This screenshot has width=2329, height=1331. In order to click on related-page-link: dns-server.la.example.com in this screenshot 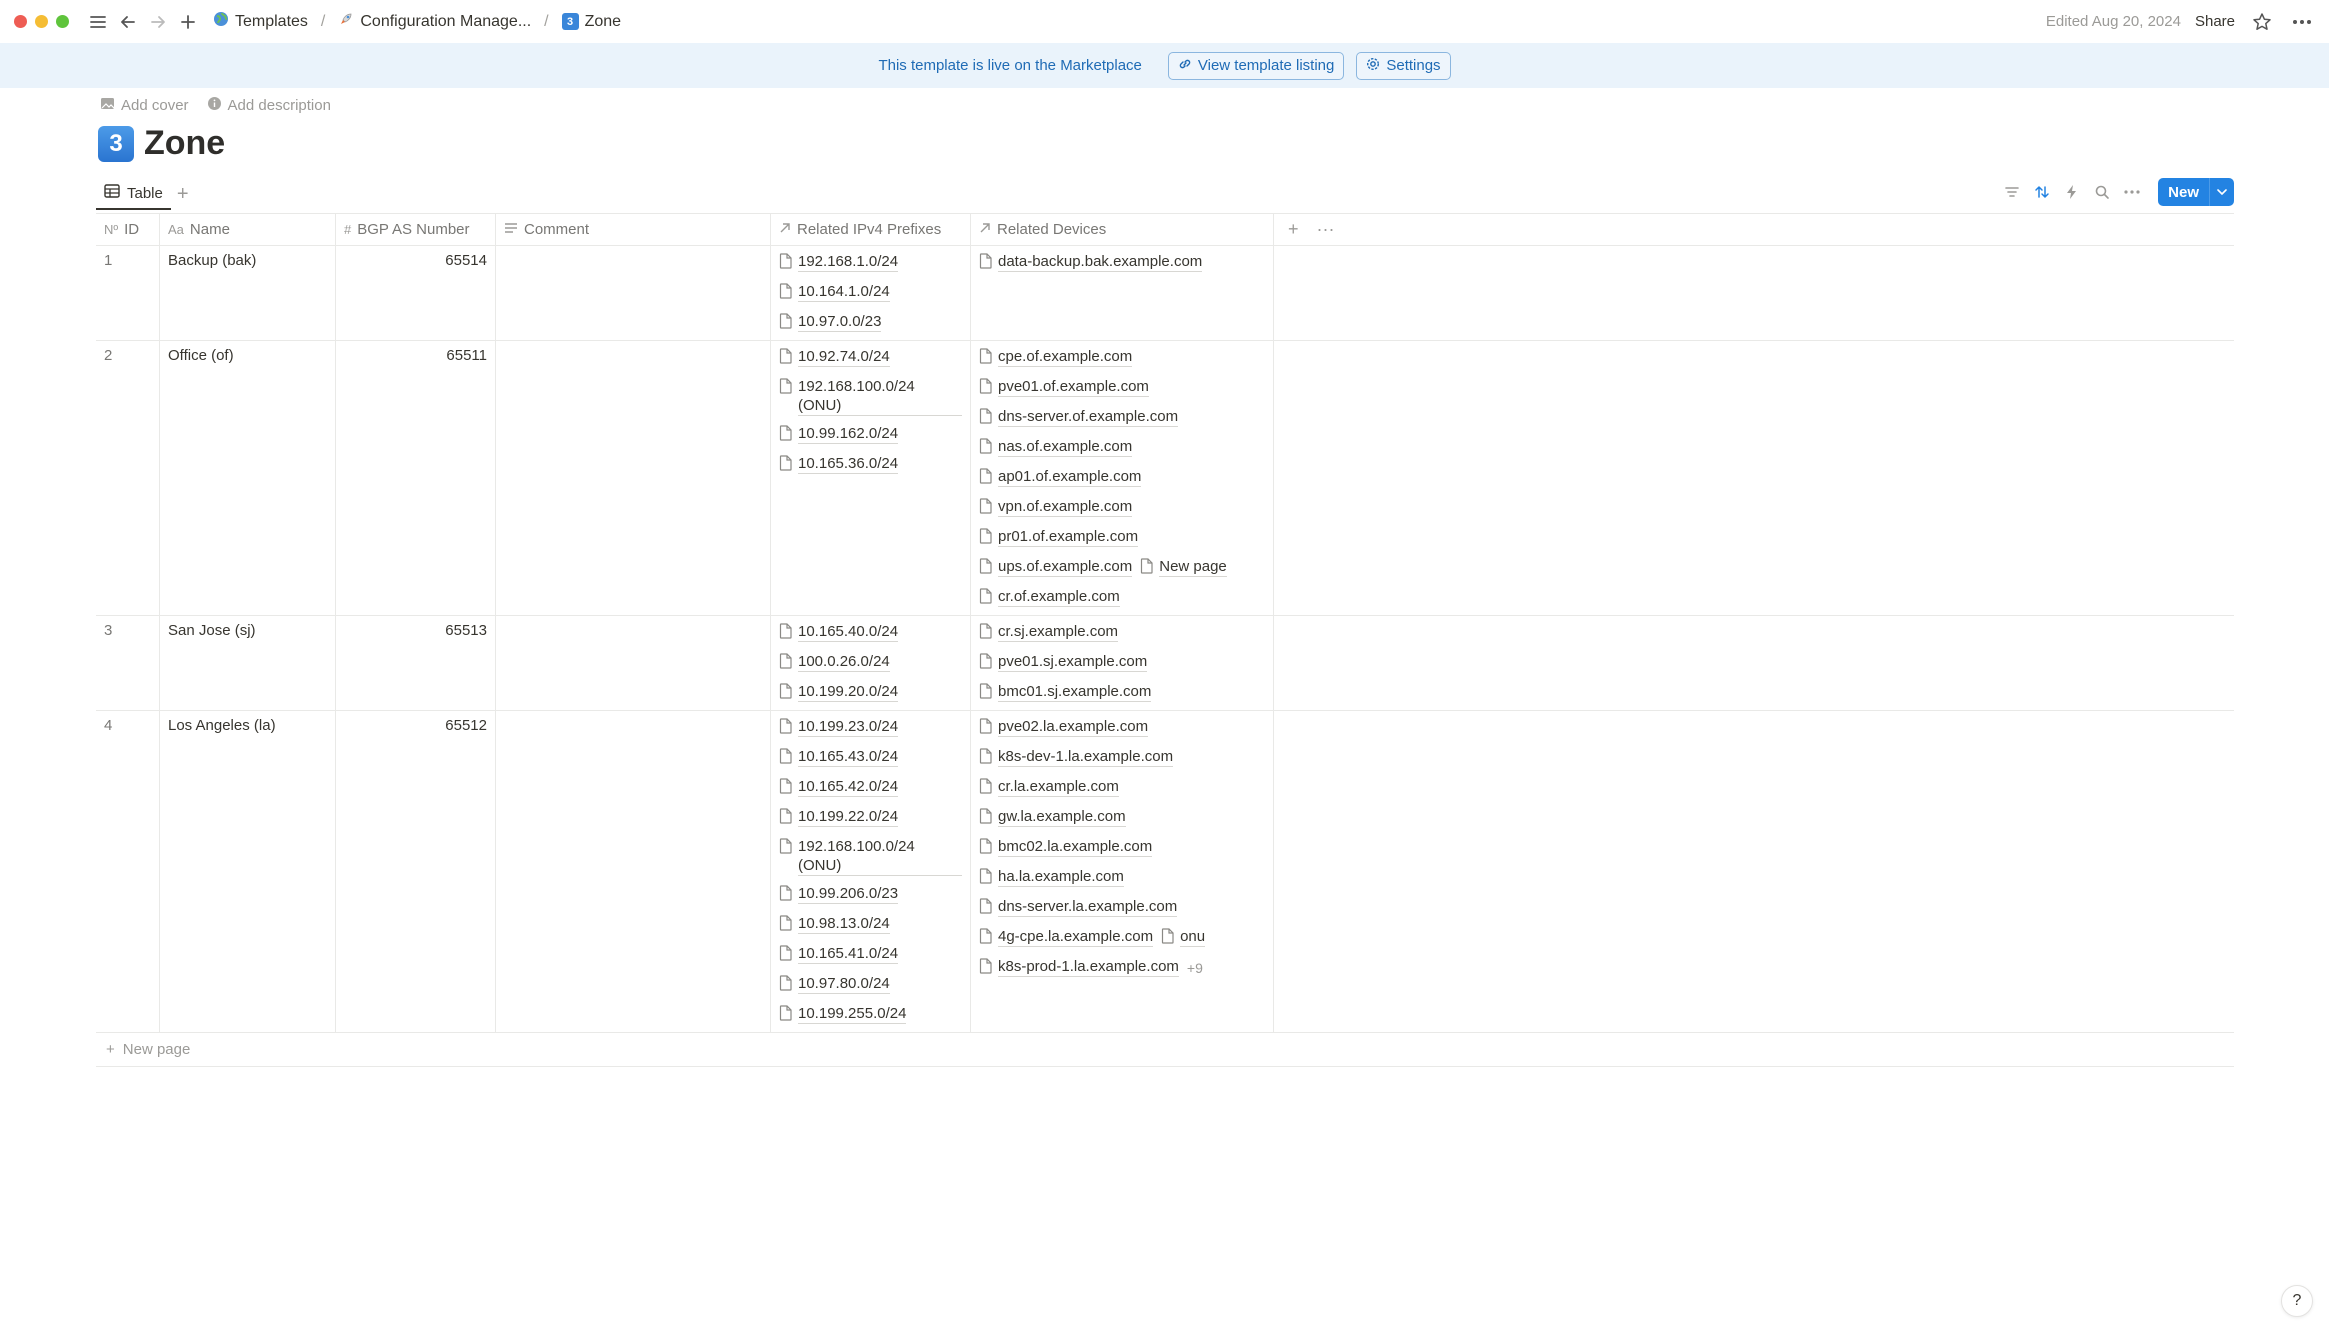, I will do `click(1078, 908)`.